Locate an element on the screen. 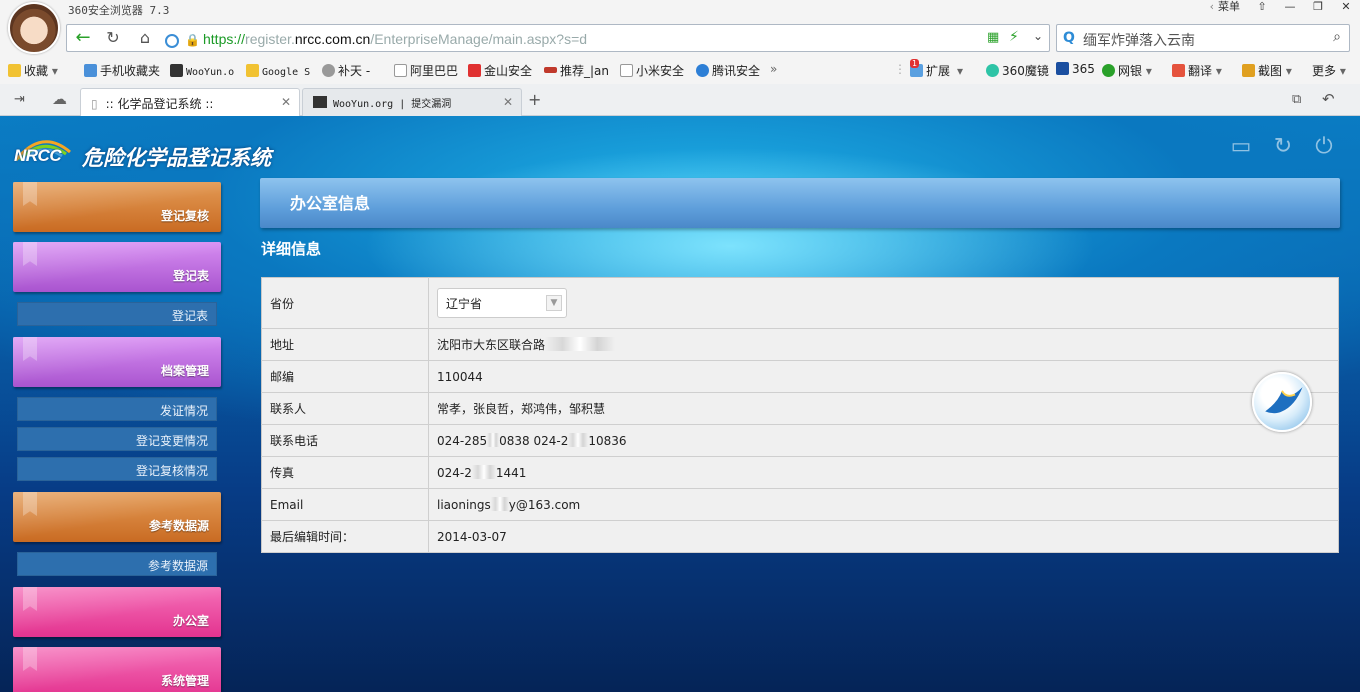 This screenshot has height=692, width=1360. speed-mode-icon: ⚡ is located at coordinates (1014, 37).